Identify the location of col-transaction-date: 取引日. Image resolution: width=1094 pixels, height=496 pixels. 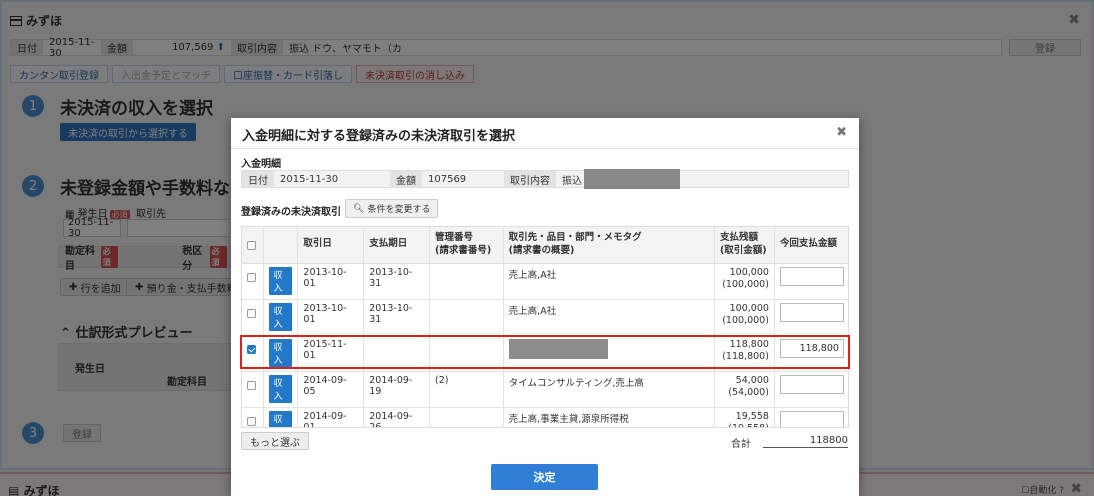
(331, 245).